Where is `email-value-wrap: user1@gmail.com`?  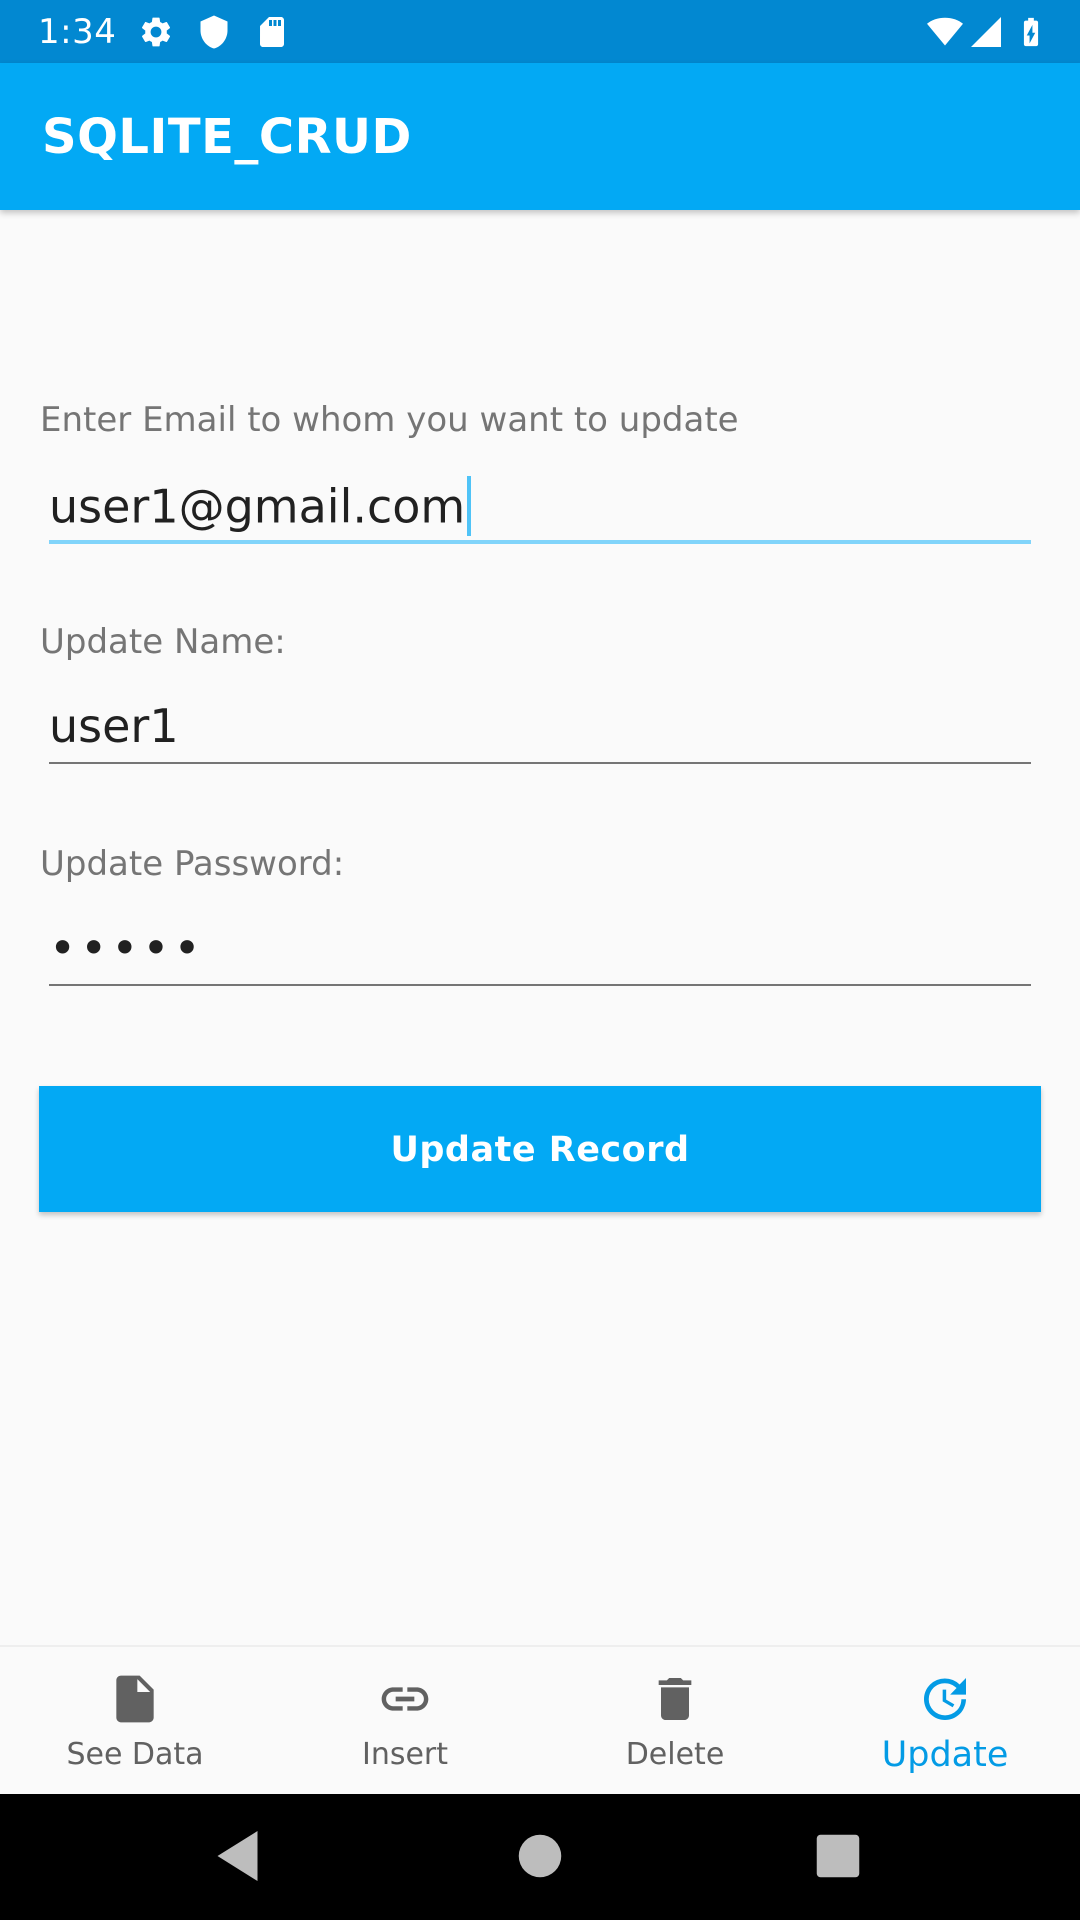
email-value-wrap: user1@gmail.com is located at coordinates (260, 508).